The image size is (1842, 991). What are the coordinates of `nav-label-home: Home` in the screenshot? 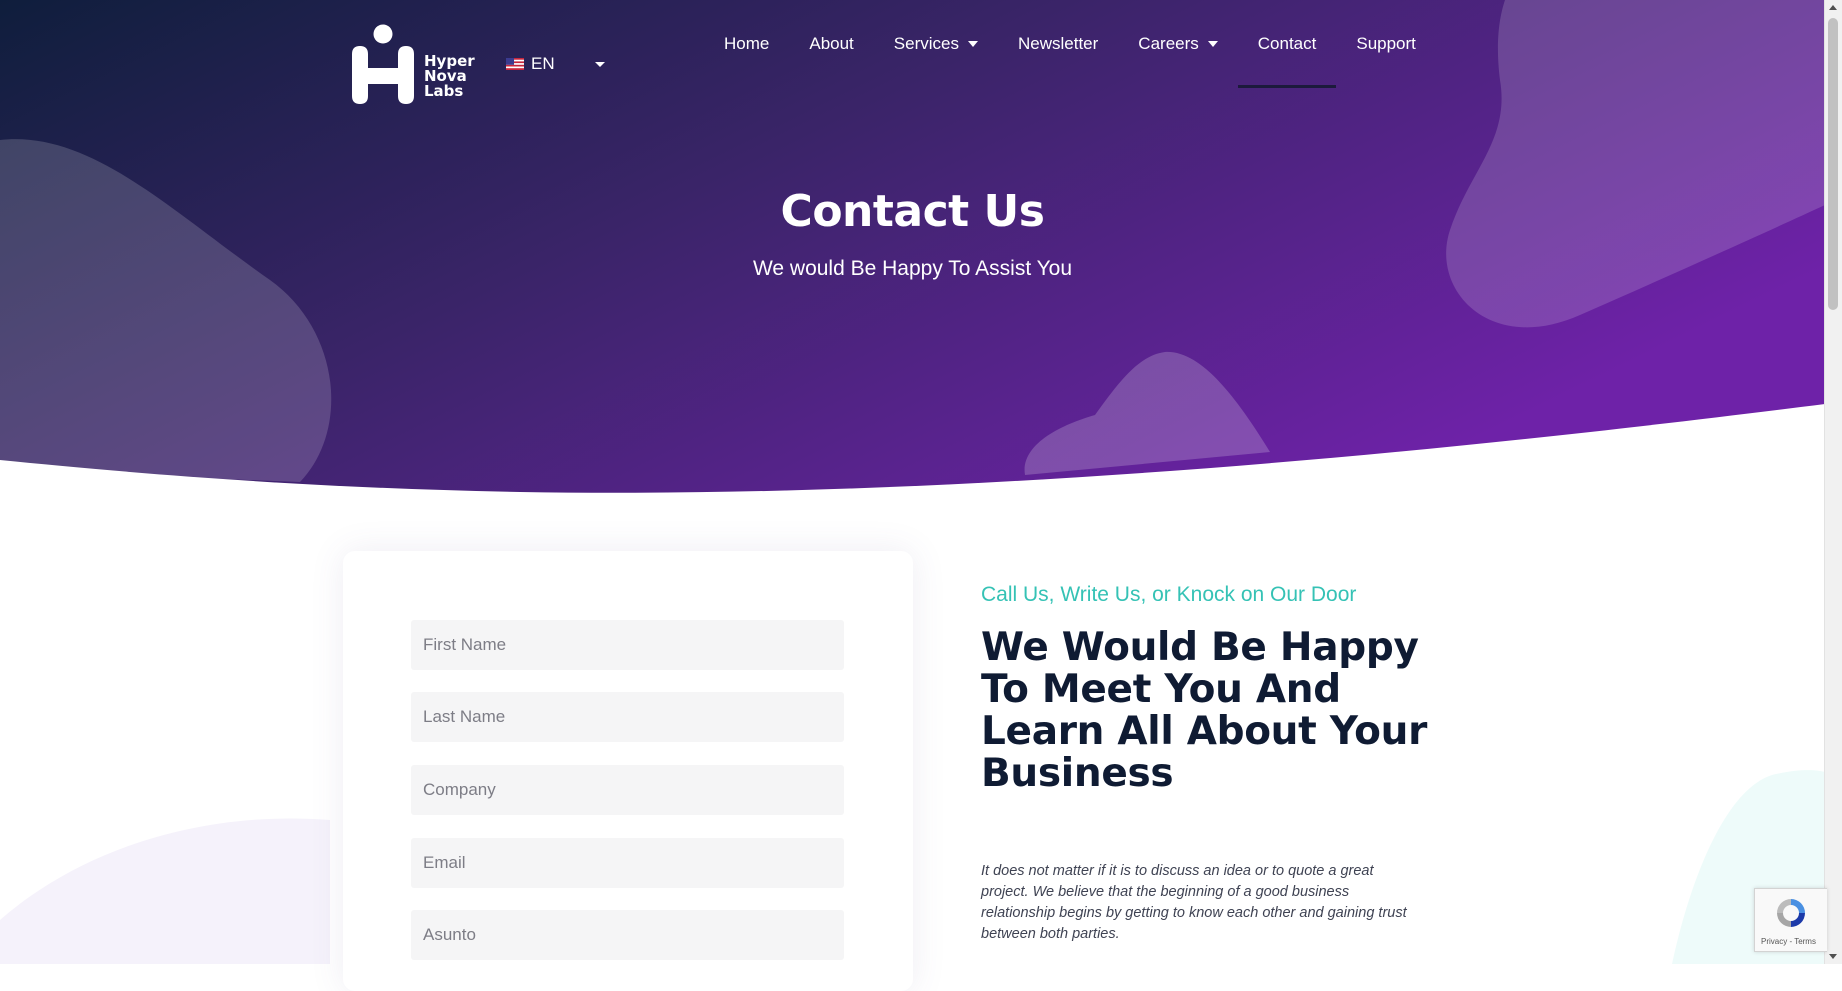 It's located at (747, 43).